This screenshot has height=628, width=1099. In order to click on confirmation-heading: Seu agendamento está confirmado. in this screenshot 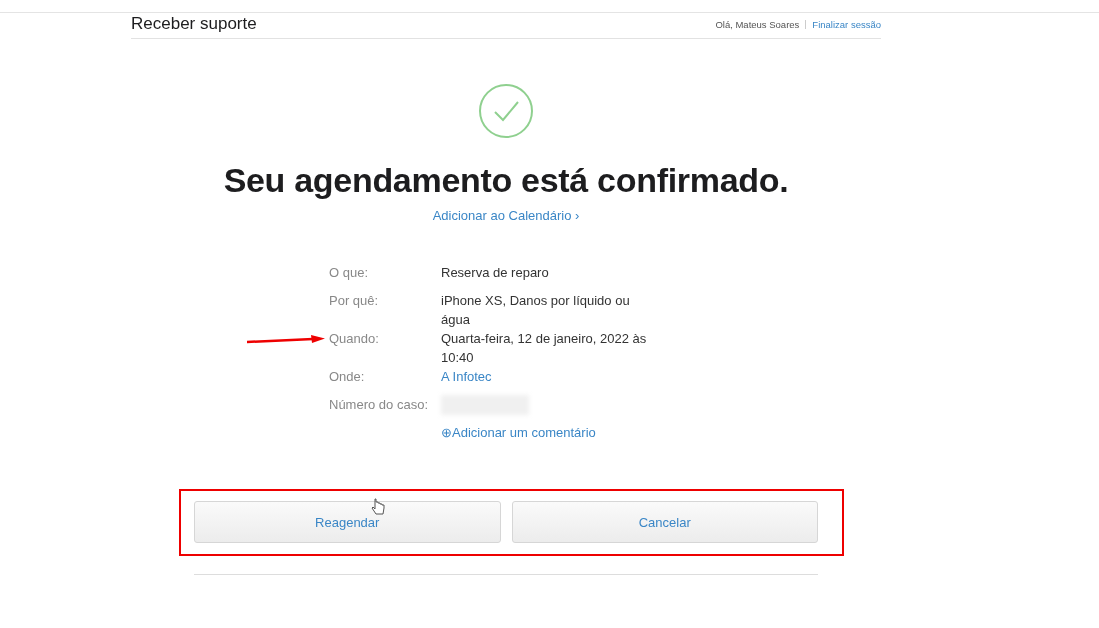, I will do `click(506, 180)`.